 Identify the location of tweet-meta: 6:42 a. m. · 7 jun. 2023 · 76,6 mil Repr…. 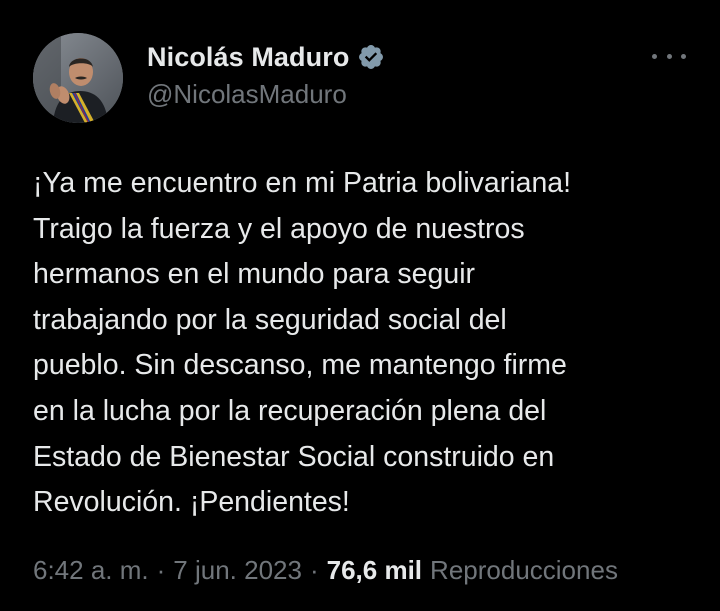
(325, 570).